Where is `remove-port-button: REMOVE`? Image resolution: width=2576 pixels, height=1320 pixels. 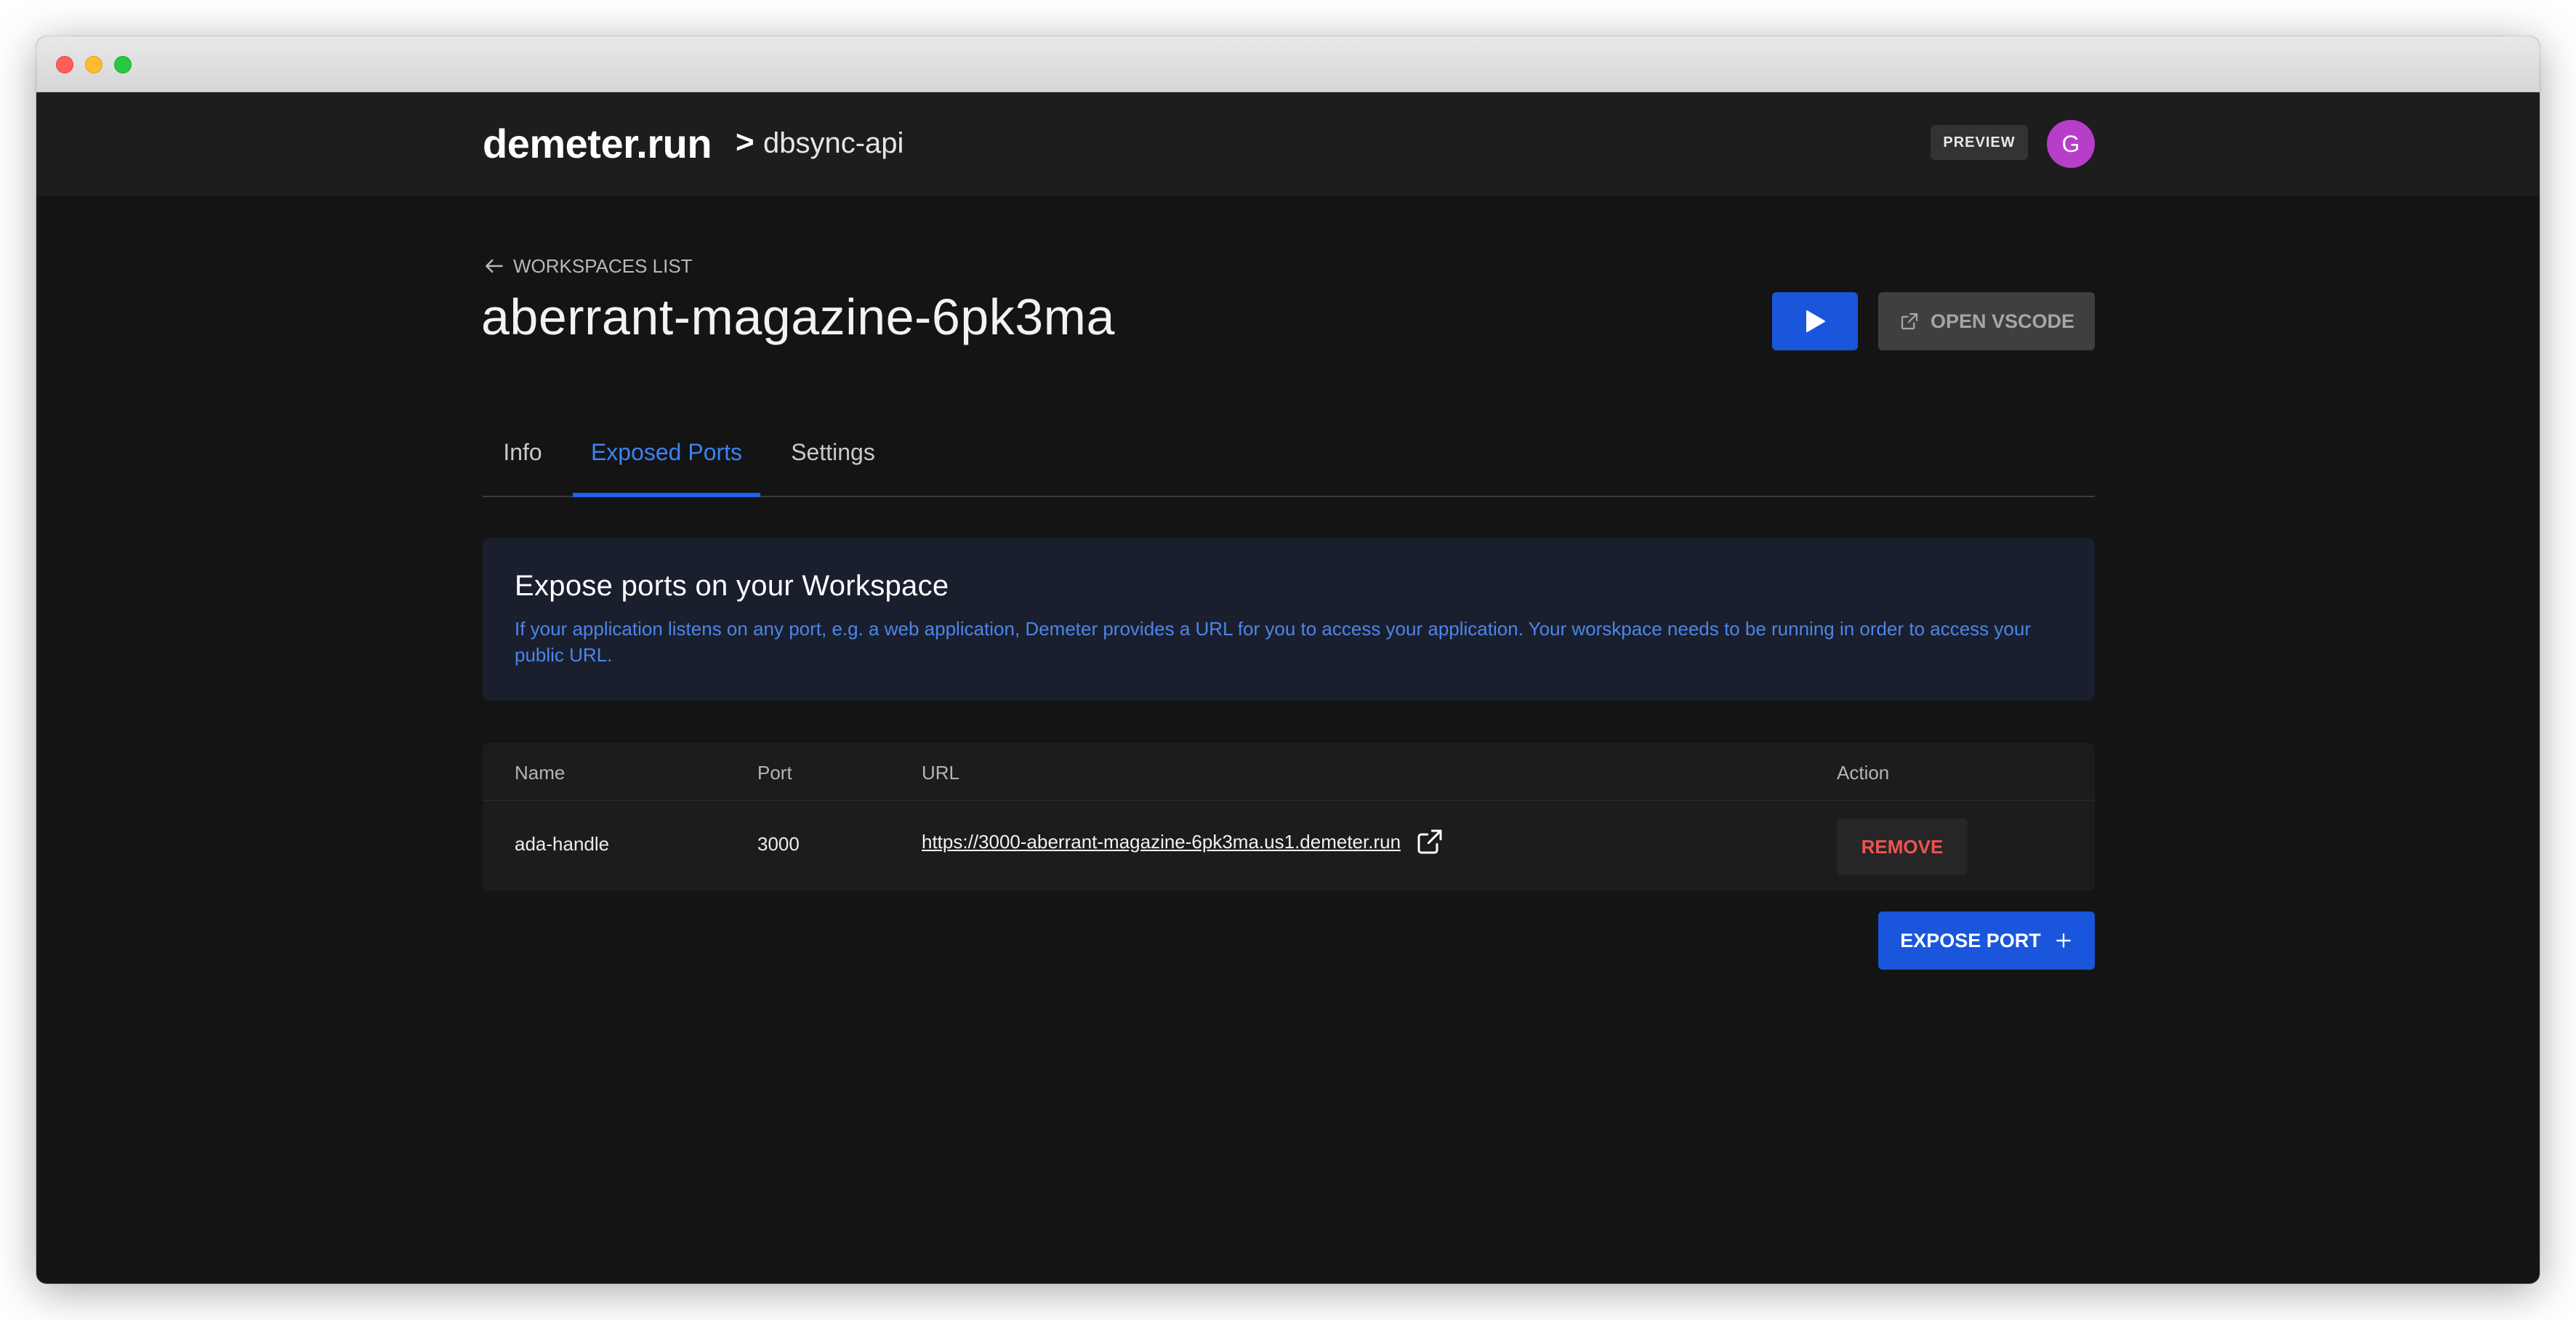
remove-port-button: REMOVE is located at coordinates (1902, 846).